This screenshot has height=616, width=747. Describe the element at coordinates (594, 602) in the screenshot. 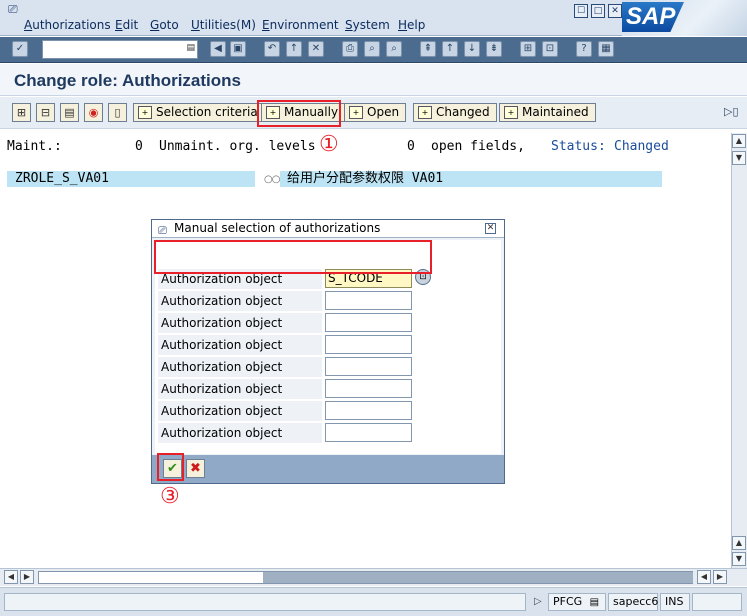

I see `system-info-icon: ▤` at that location.